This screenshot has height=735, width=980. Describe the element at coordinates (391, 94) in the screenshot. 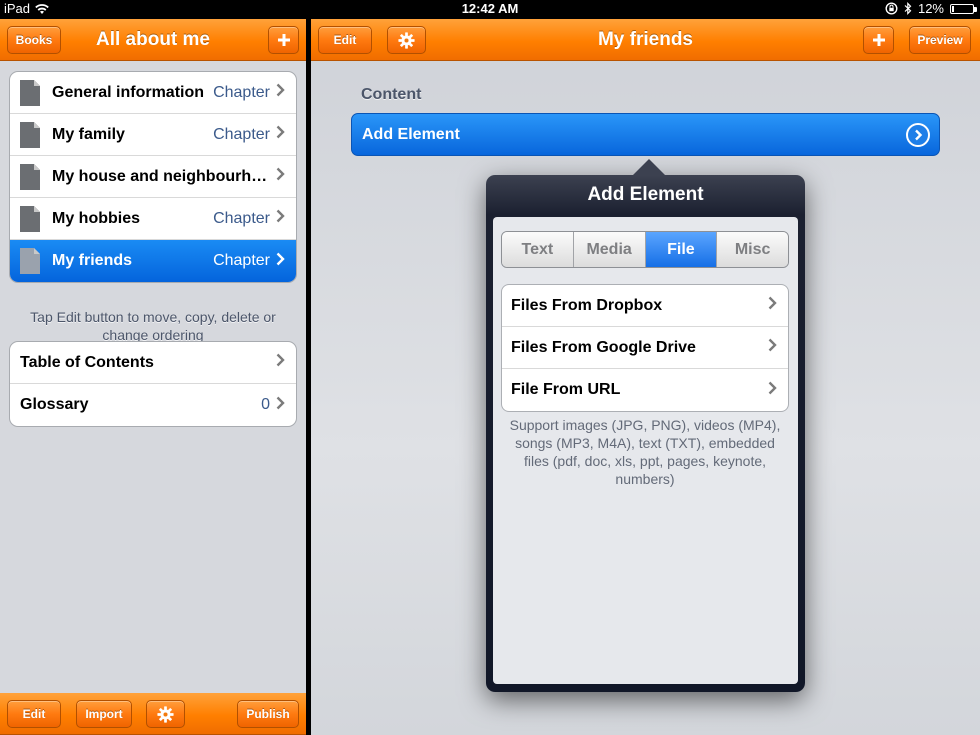

I see `content-section-label: Content` at that location.